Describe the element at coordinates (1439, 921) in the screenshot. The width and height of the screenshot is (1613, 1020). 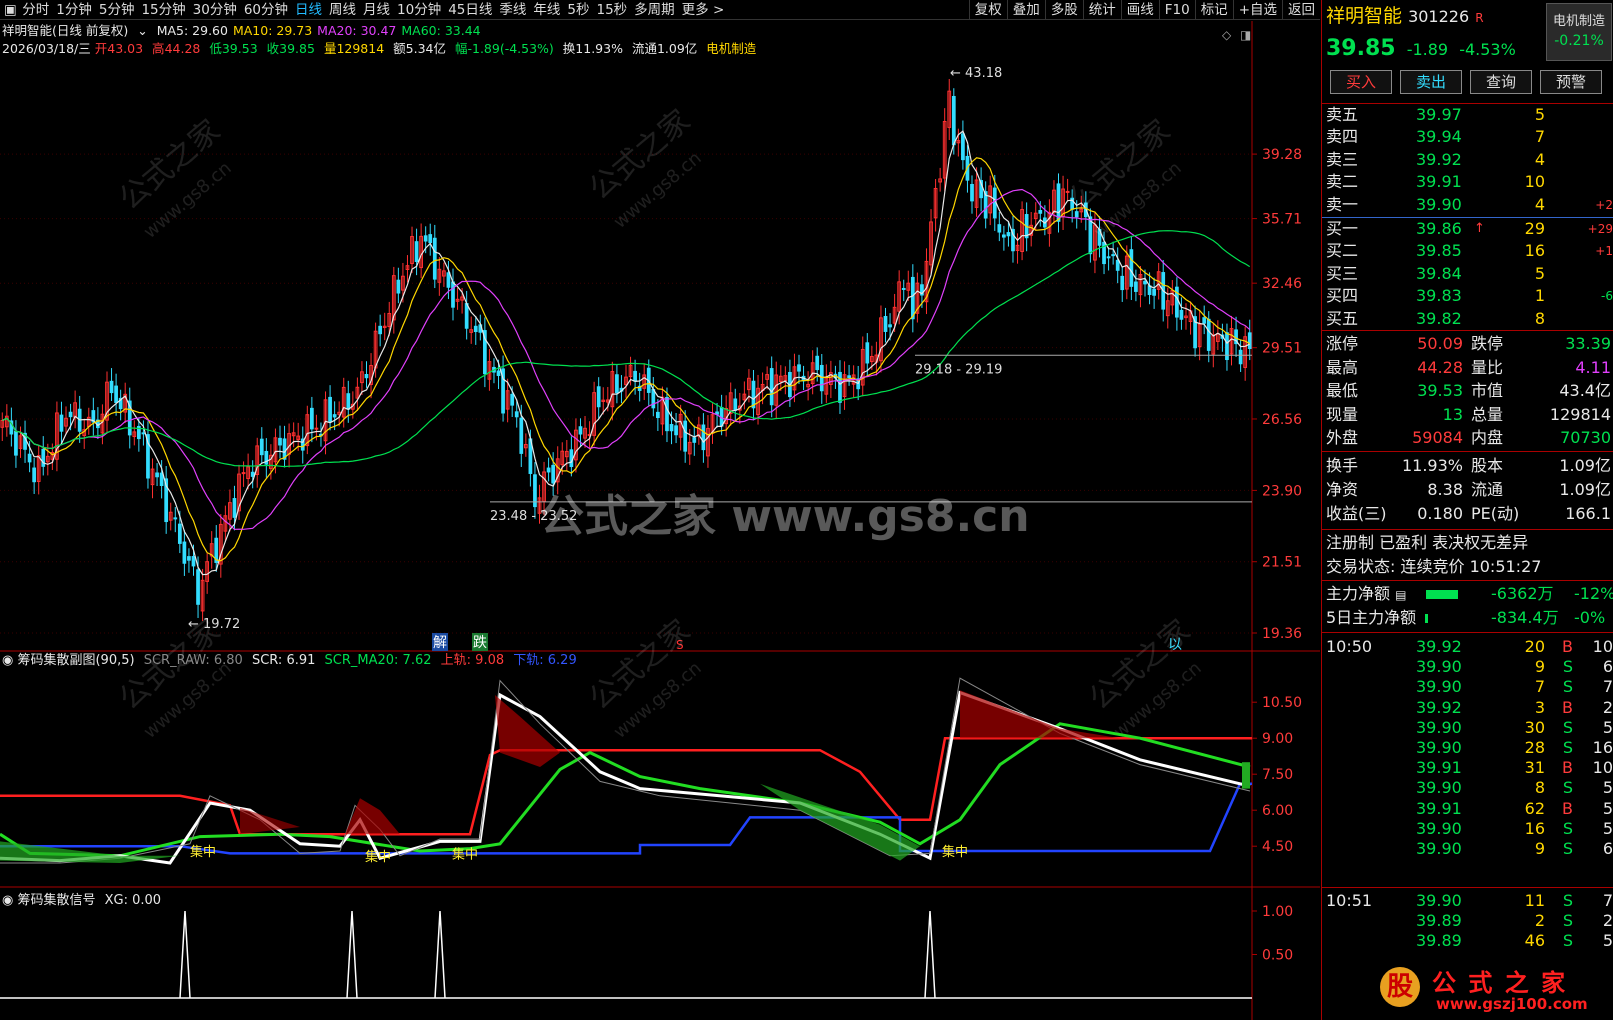
I see `tick-price: 39.89` at that location.